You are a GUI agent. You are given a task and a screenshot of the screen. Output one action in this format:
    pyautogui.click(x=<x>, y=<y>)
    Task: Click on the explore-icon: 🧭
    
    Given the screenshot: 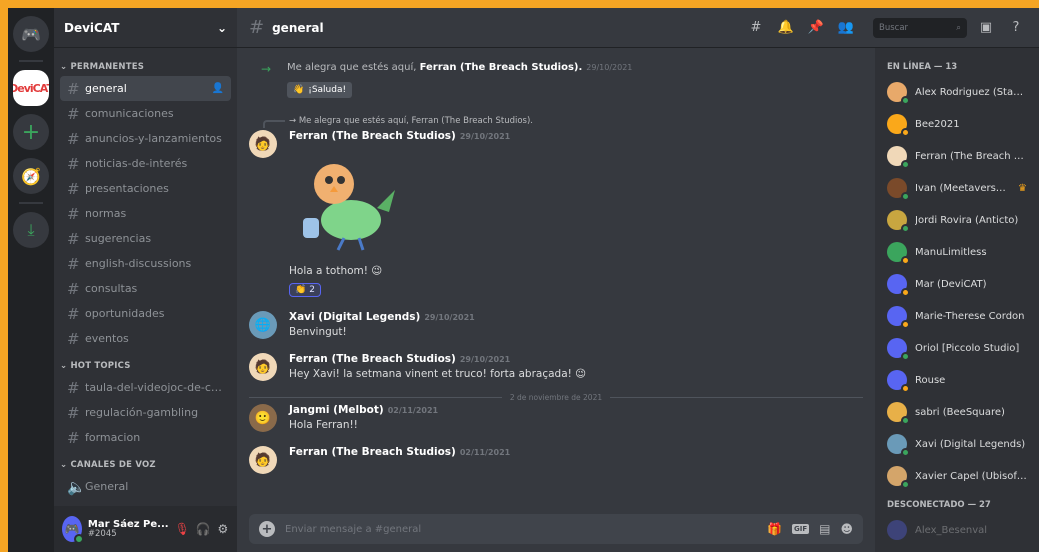 What is the action you would take?
    pyautogui.click(x=31, y=176)
    